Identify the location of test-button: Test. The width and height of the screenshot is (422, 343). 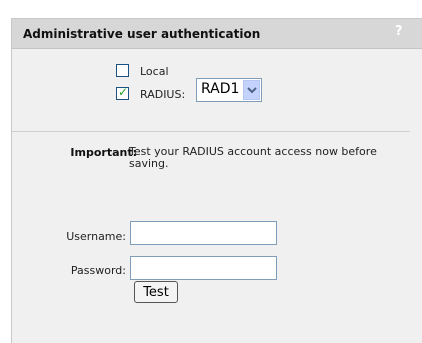
(156, 292).